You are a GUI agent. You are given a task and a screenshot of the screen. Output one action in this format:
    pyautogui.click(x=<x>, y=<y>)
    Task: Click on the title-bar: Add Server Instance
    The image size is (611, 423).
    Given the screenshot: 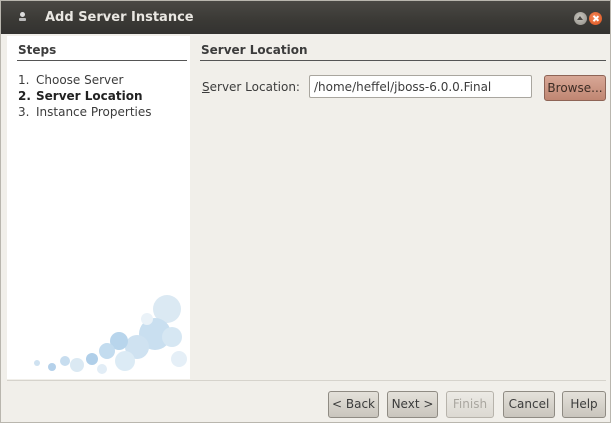 What is the action you would take?
    pyautogui.click(x=305, y=17)
    